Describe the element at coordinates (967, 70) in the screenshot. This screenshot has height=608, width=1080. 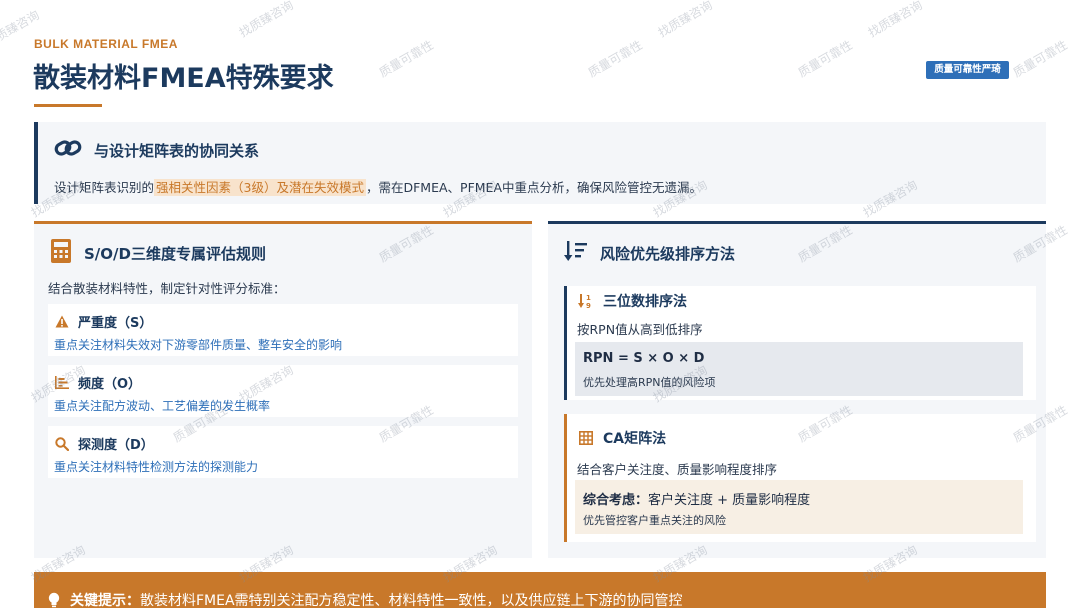
I see `brand-badge: 质量可靠性严琦` at that location.